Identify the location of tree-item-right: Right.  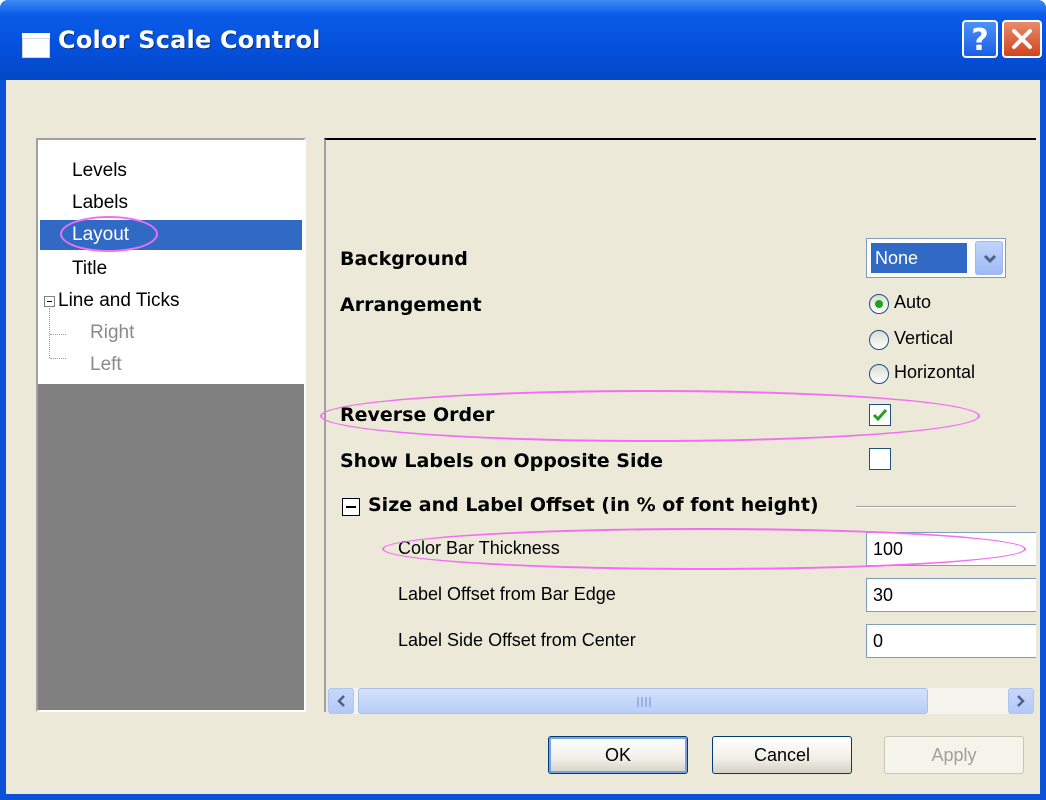
(112, 333).